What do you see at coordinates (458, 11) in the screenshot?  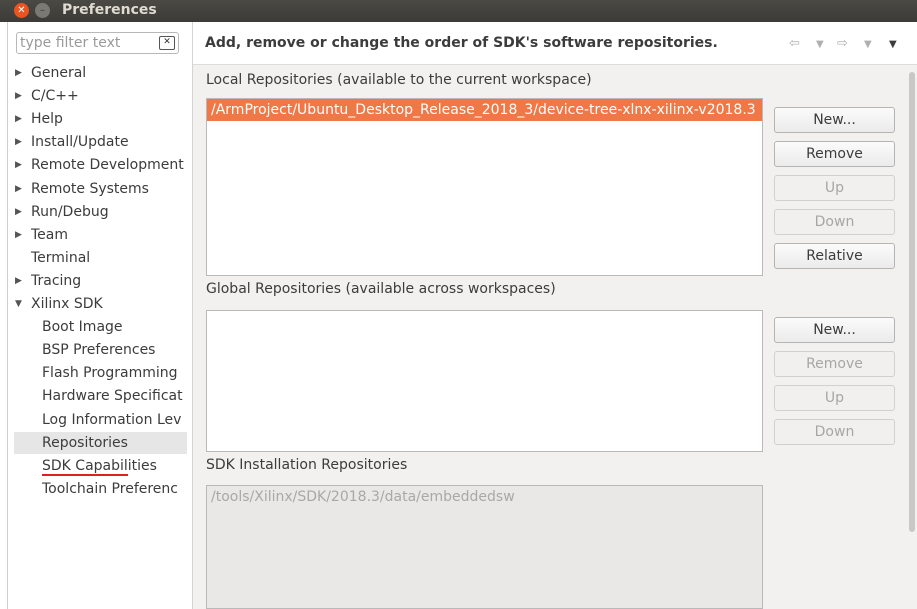 I see `title-bar: ✕ – Preferences` at bounding box center [458, 11].